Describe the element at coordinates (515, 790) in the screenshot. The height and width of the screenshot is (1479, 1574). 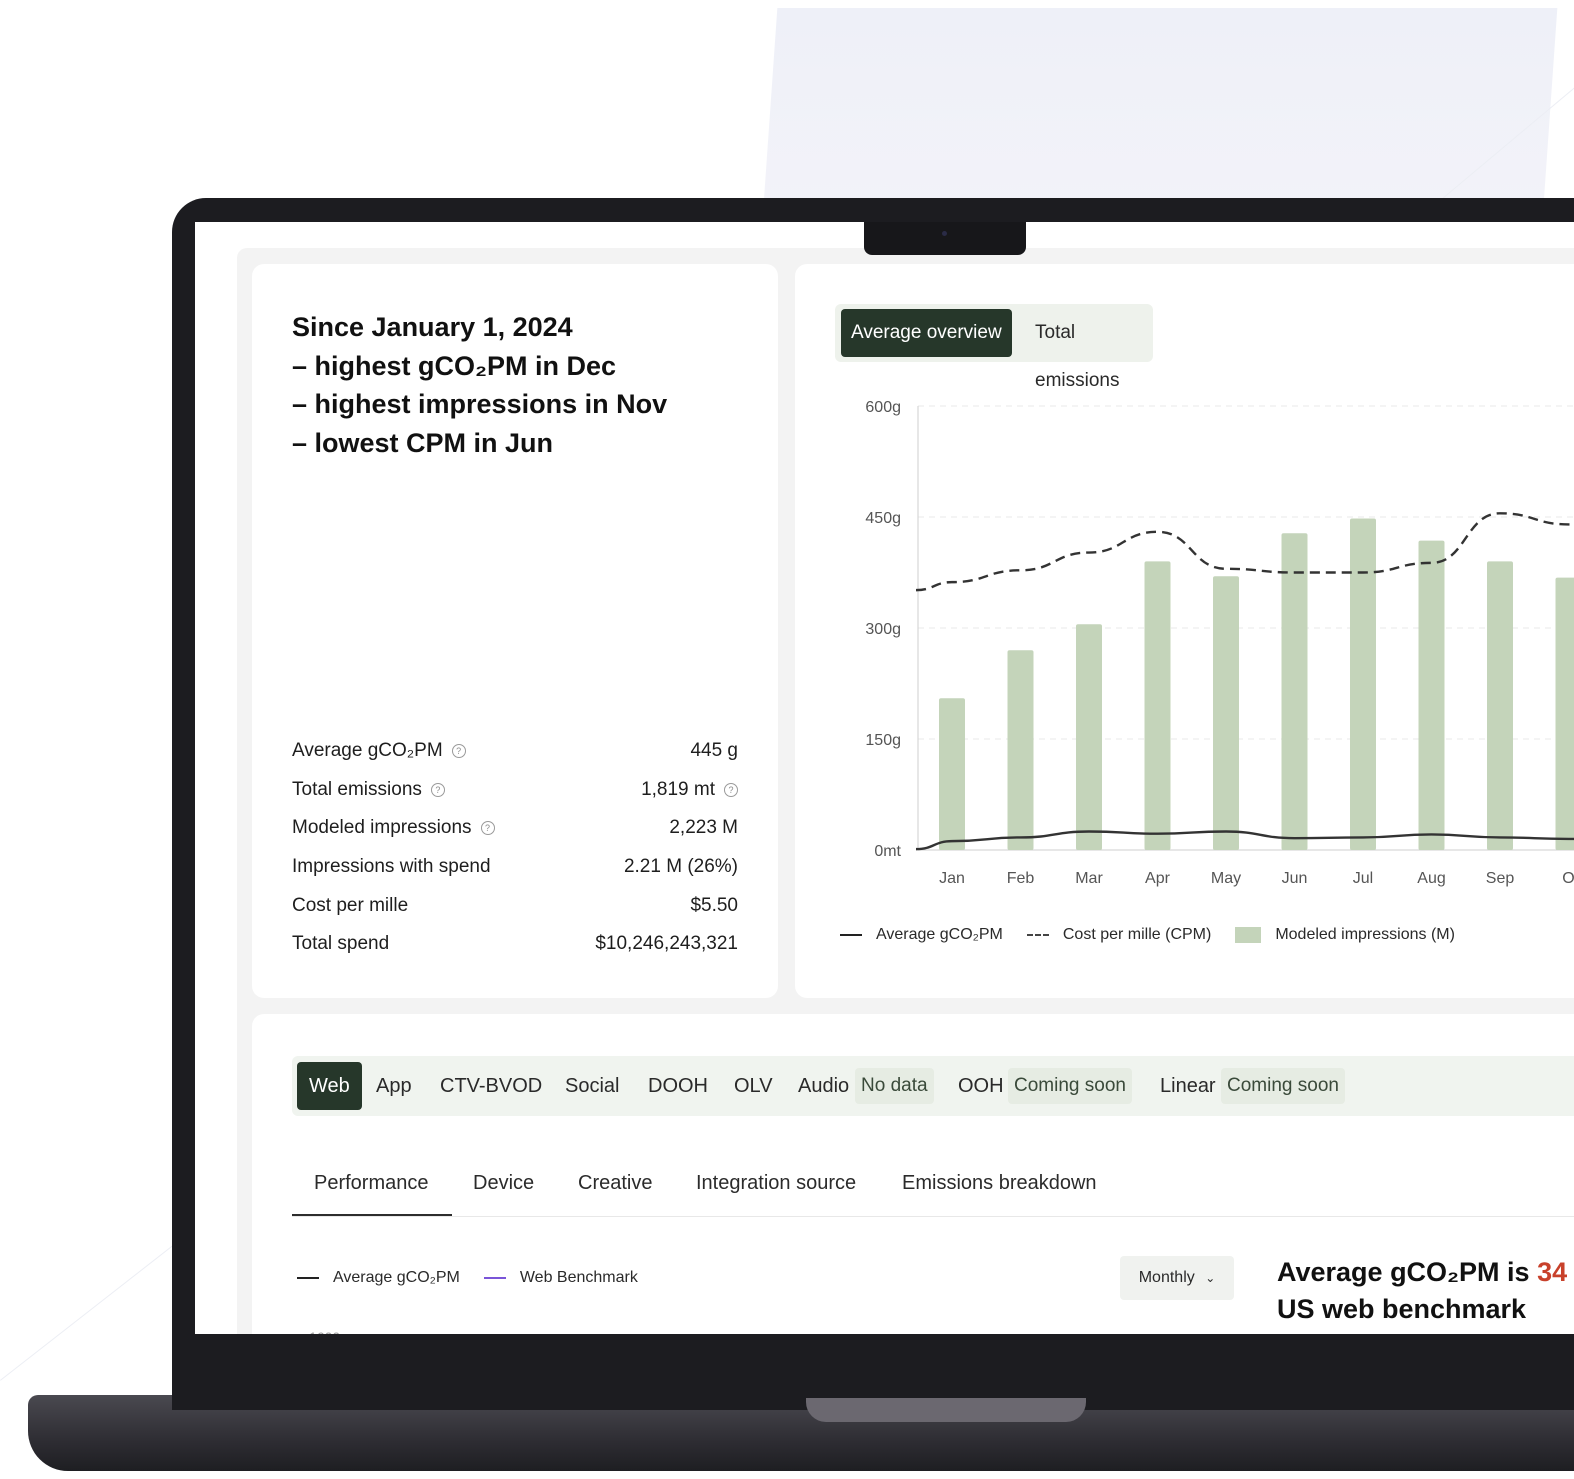
I see `stat-row-total-emissions: Total emissions? 1,819 mt?` at that location.